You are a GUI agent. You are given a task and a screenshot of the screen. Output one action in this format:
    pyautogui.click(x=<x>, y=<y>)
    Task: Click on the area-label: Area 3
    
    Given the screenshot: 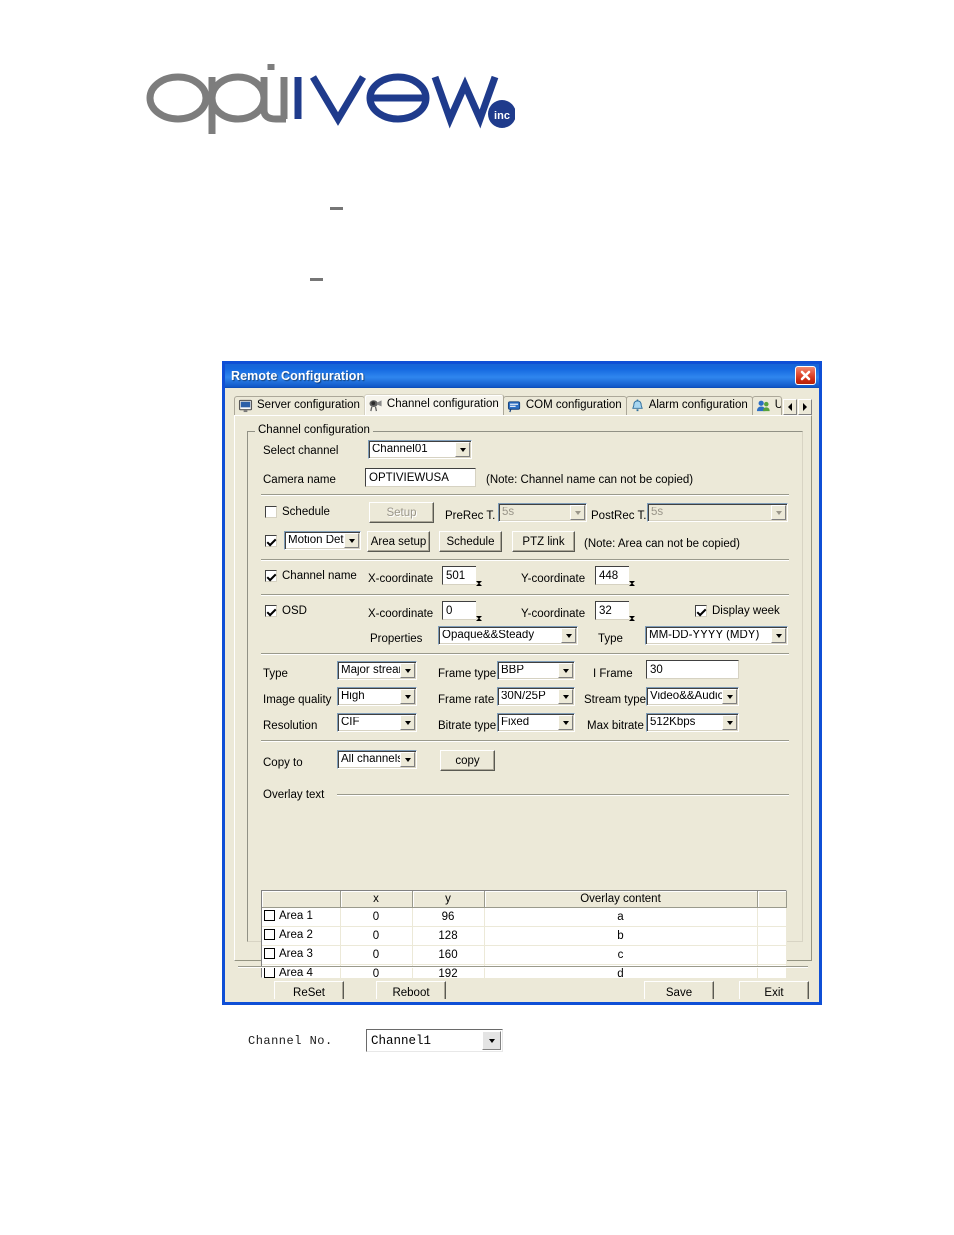 What is the action you would take?
    pyautogui.click(x=296, y=953)
    